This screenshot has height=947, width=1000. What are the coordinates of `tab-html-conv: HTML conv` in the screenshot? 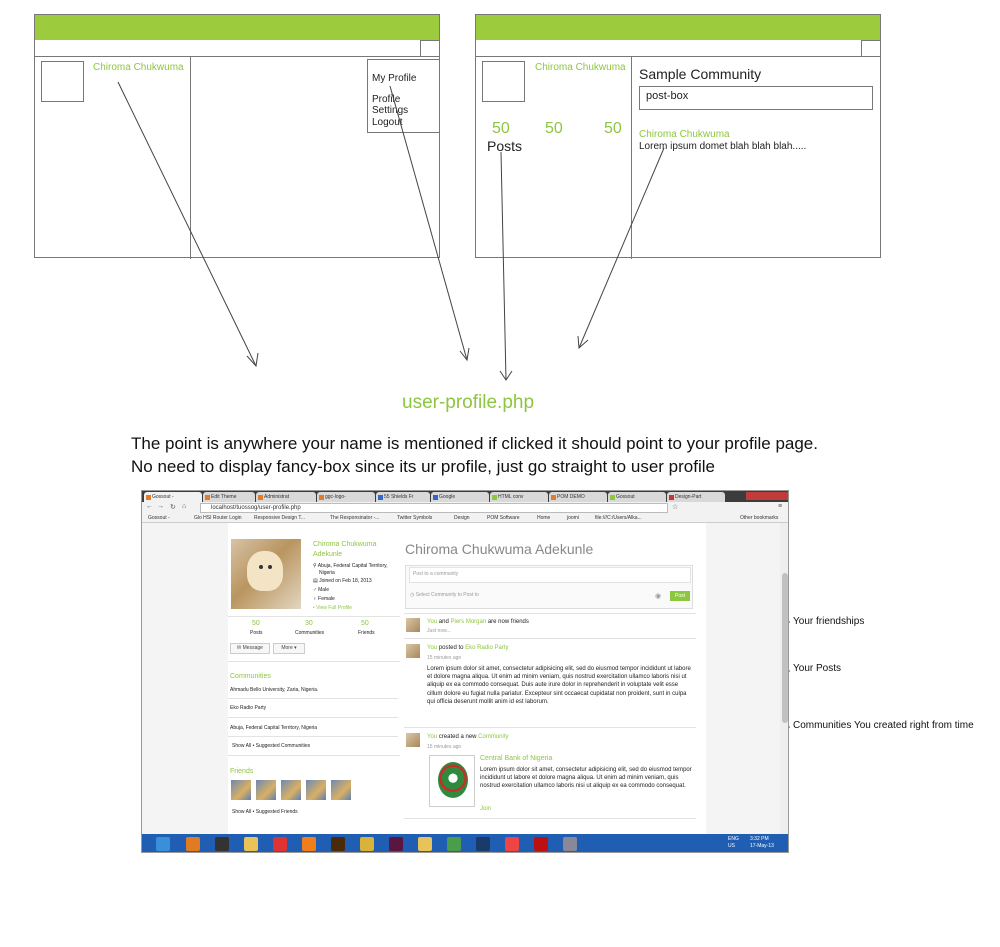 It's located at (519, 497).